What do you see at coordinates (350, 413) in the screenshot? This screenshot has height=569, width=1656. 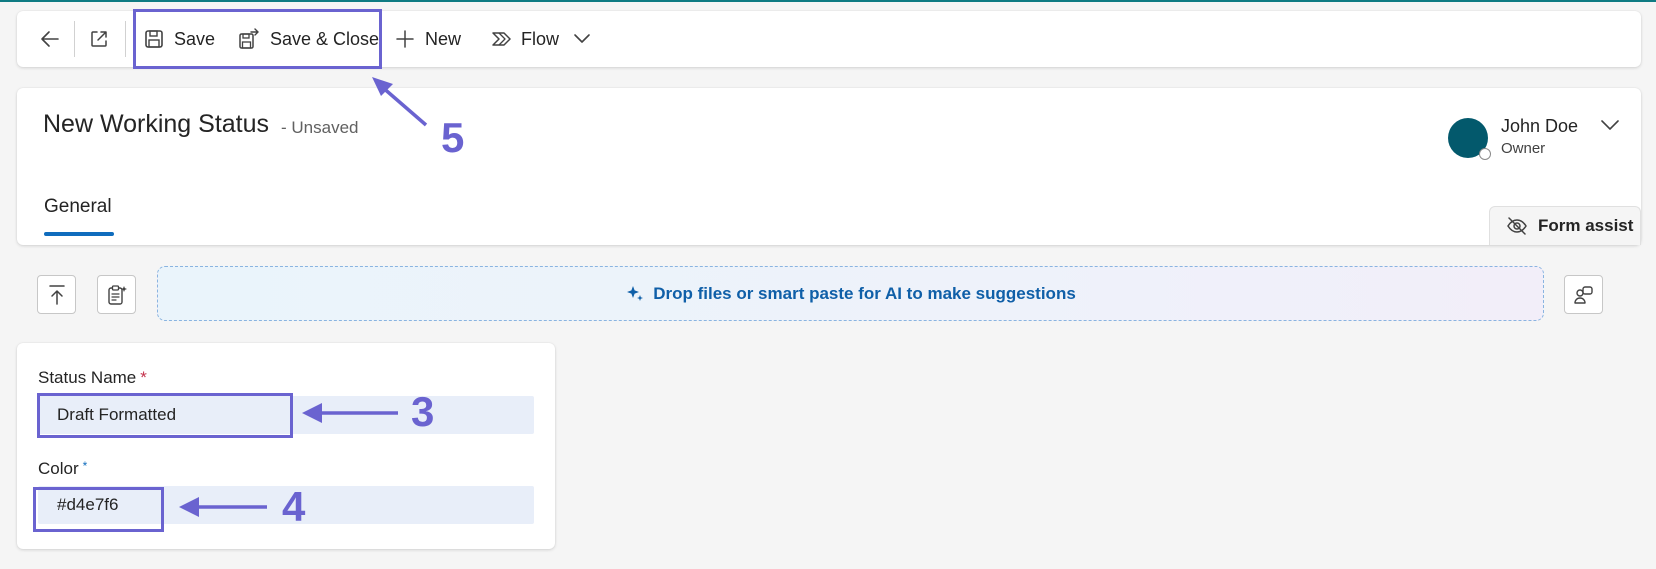 I see `arrow-to-status-name` at bounding box center [350, 413].